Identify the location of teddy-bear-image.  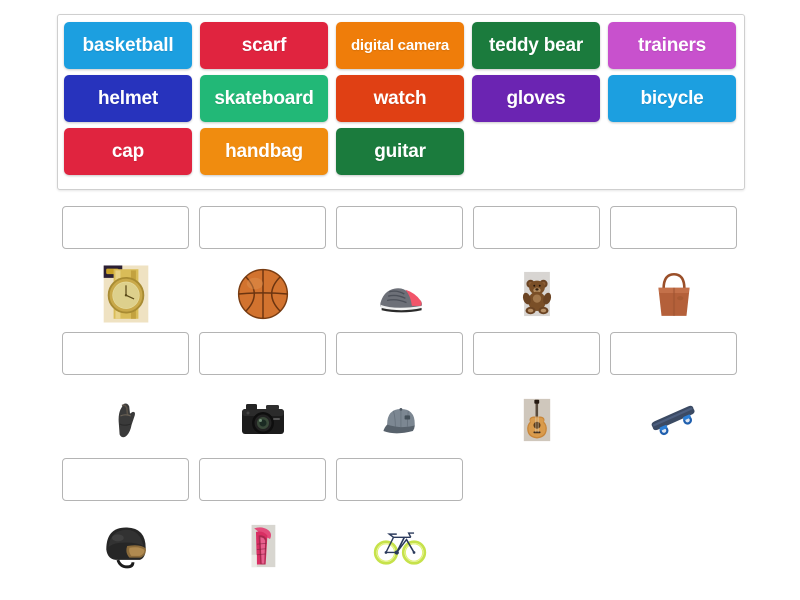
(536, 294).